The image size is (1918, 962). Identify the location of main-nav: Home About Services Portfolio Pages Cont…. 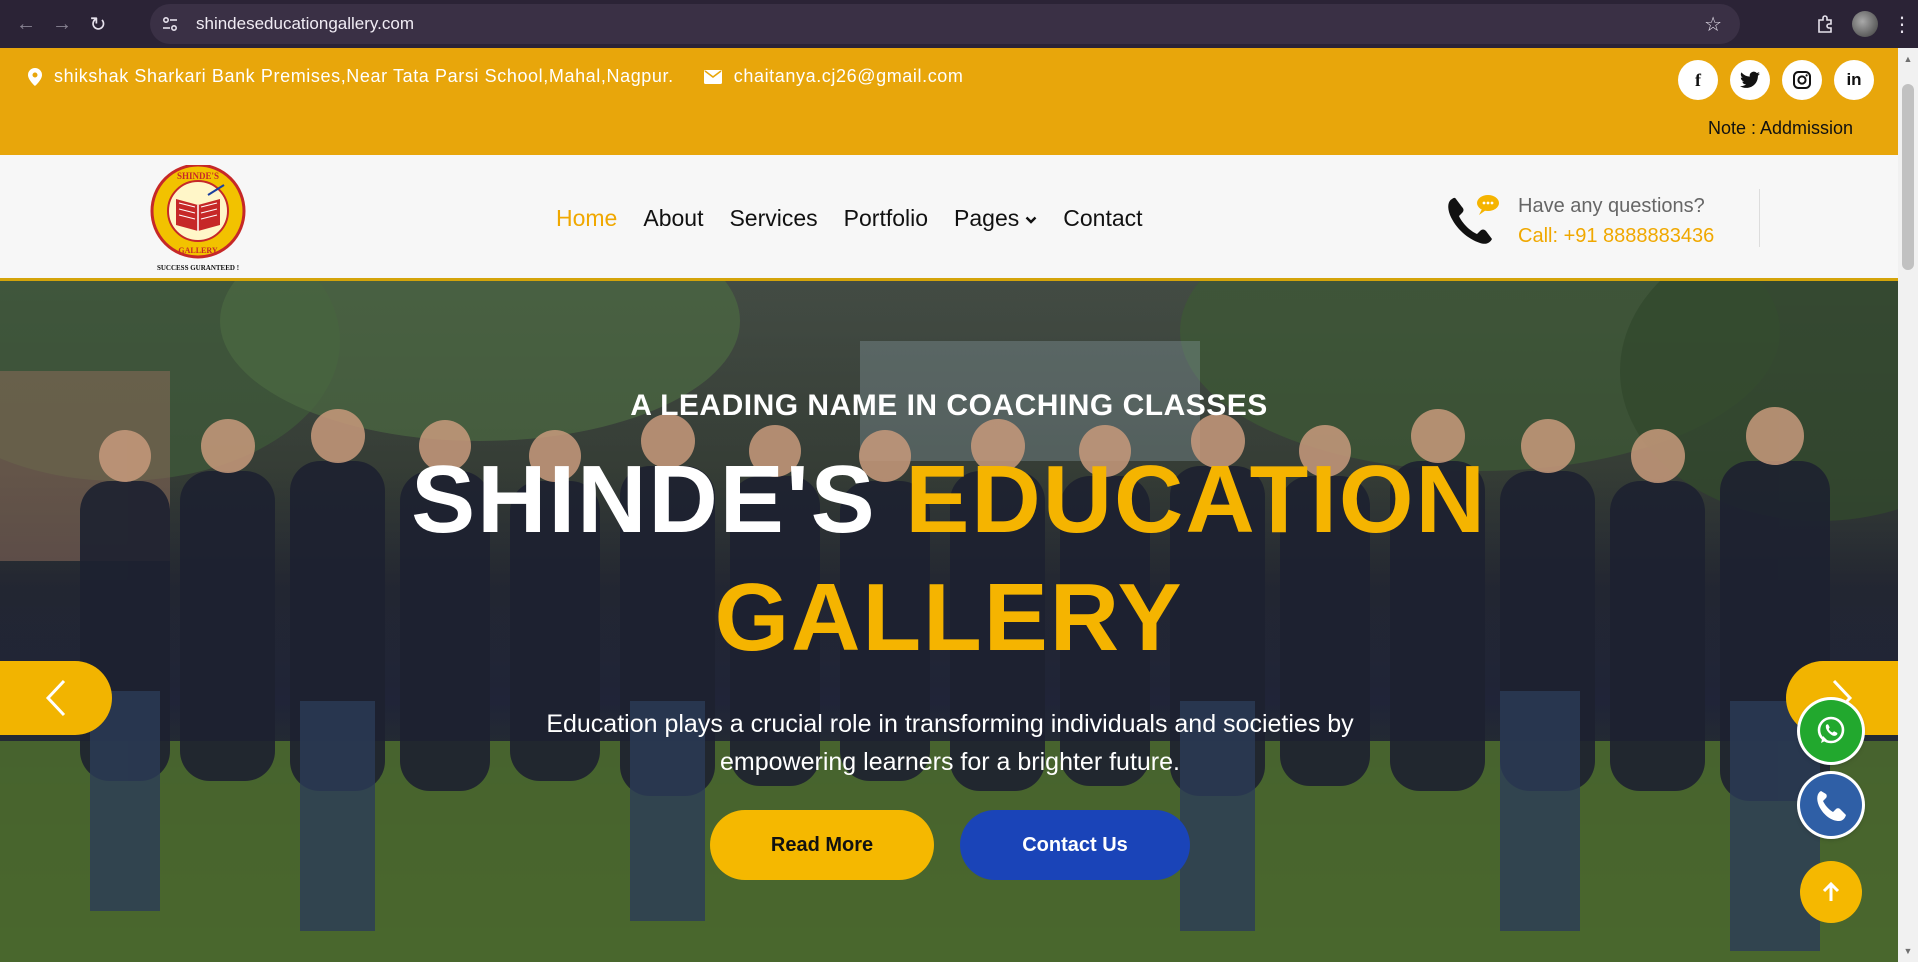
(849, 218).